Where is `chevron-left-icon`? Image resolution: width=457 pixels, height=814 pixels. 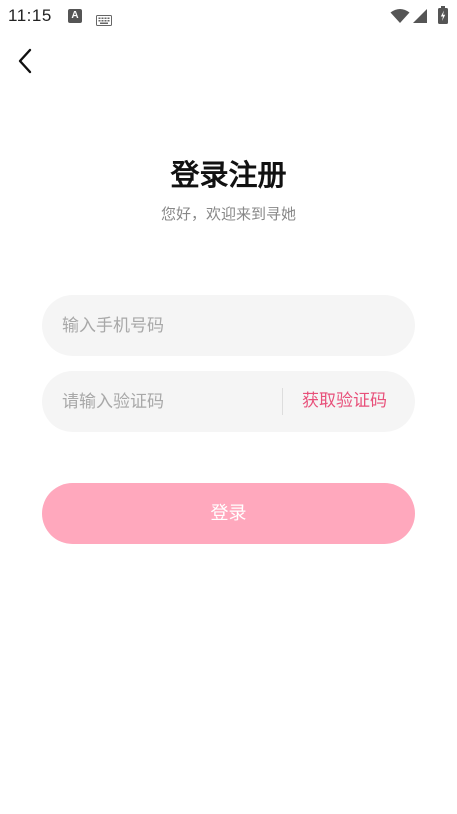
chevron-left-icon is located at coordinates (25, 61).